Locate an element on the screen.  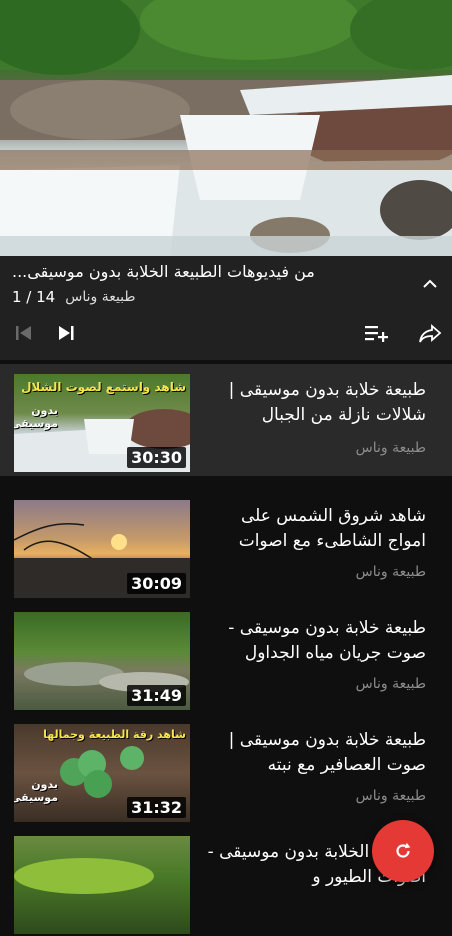
video-thumbnail is located at coordinates (102, 885).